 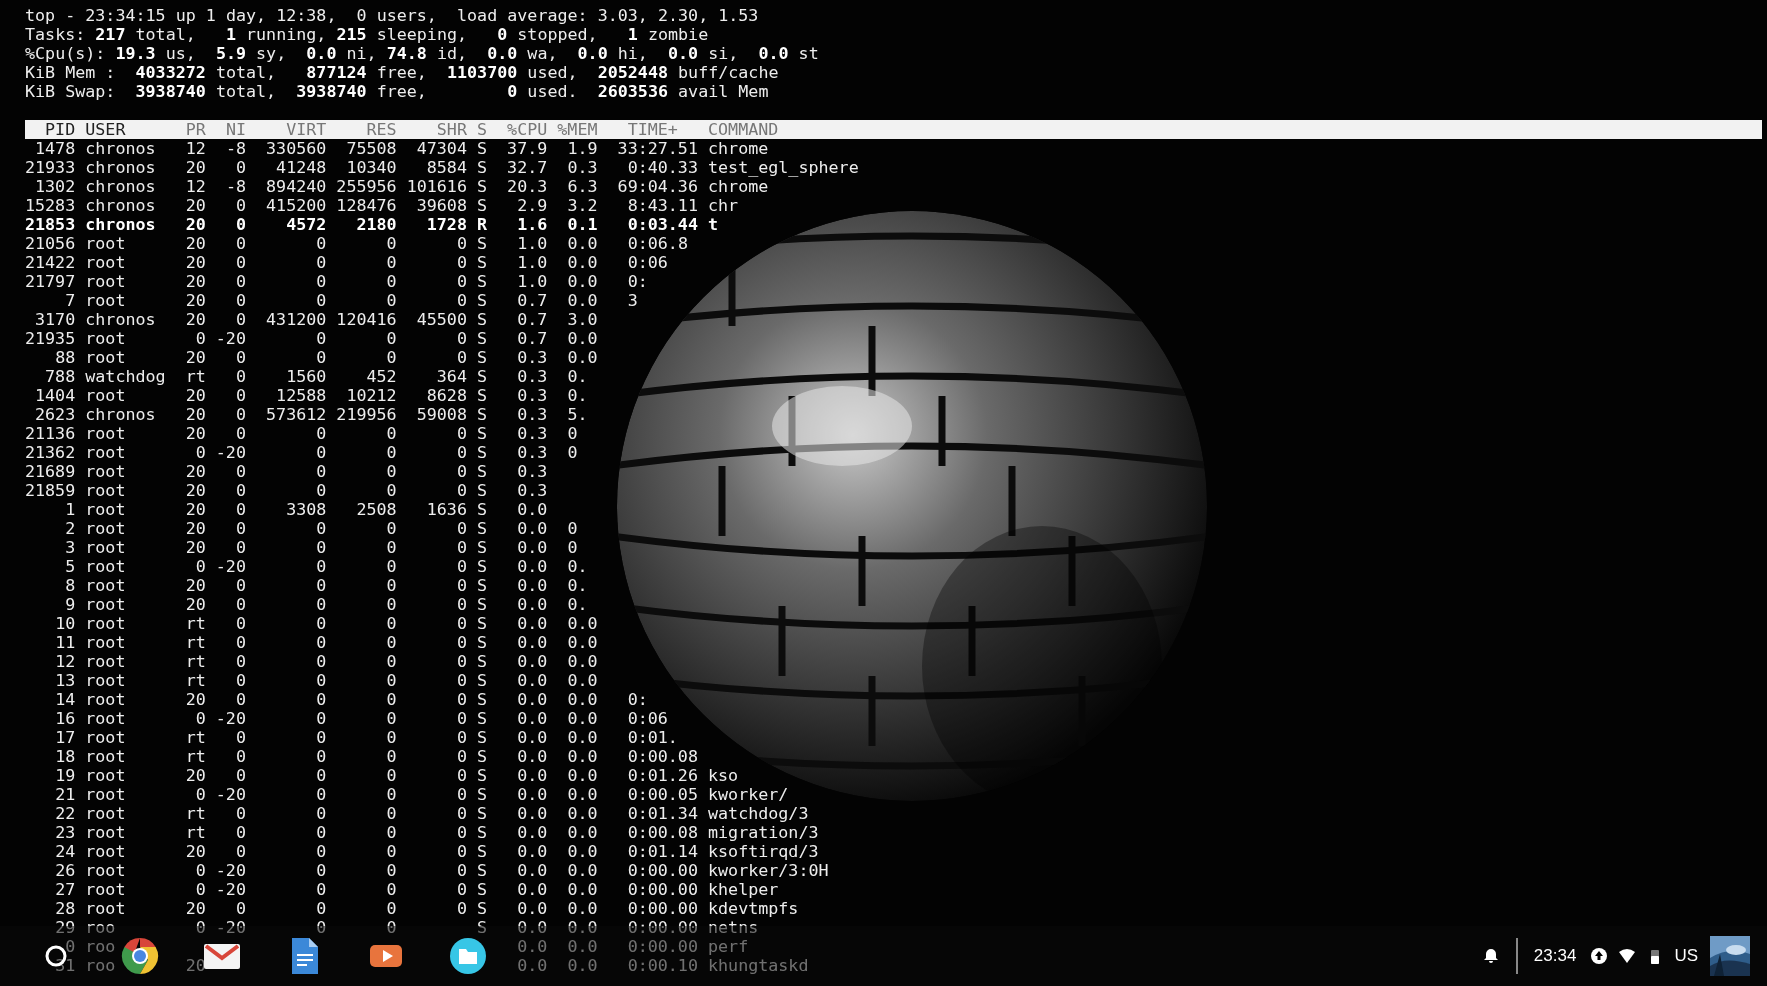 What do you see at coordinates (55, 186) in the screenshot?
I see `table-cell: 1302` at bounding box center [55, 186].